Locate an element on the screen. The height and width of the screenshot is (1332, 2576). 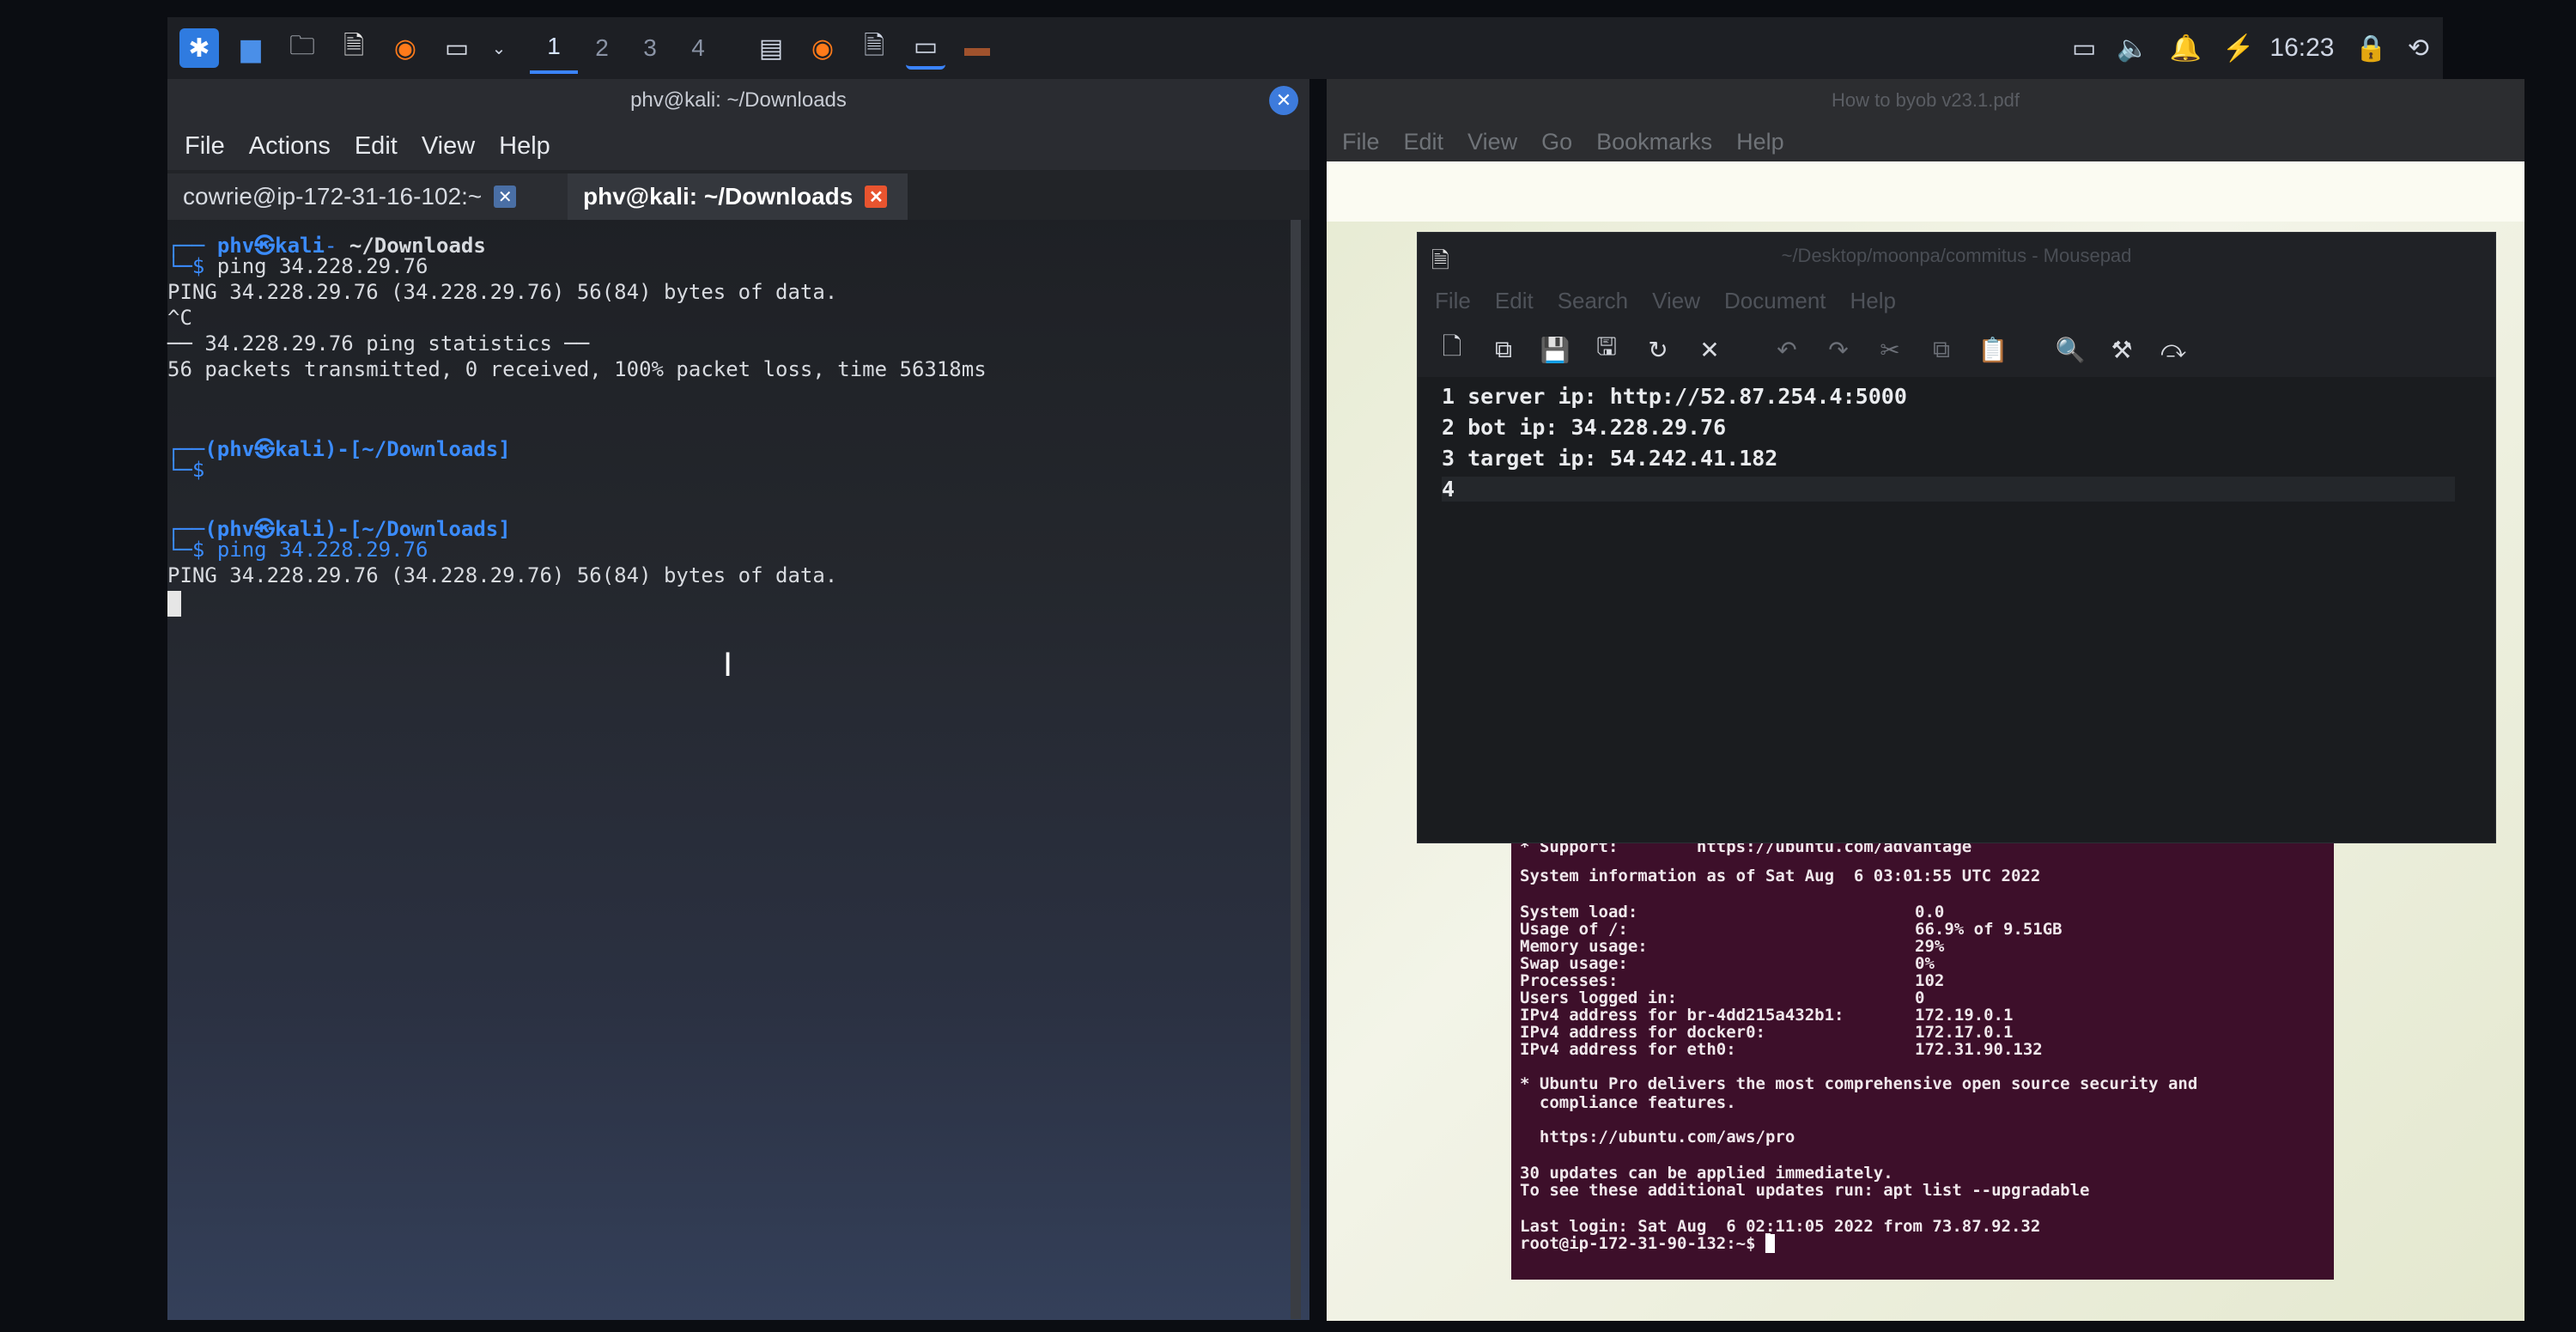
menu-view: View is located at coordinates (448, 146).